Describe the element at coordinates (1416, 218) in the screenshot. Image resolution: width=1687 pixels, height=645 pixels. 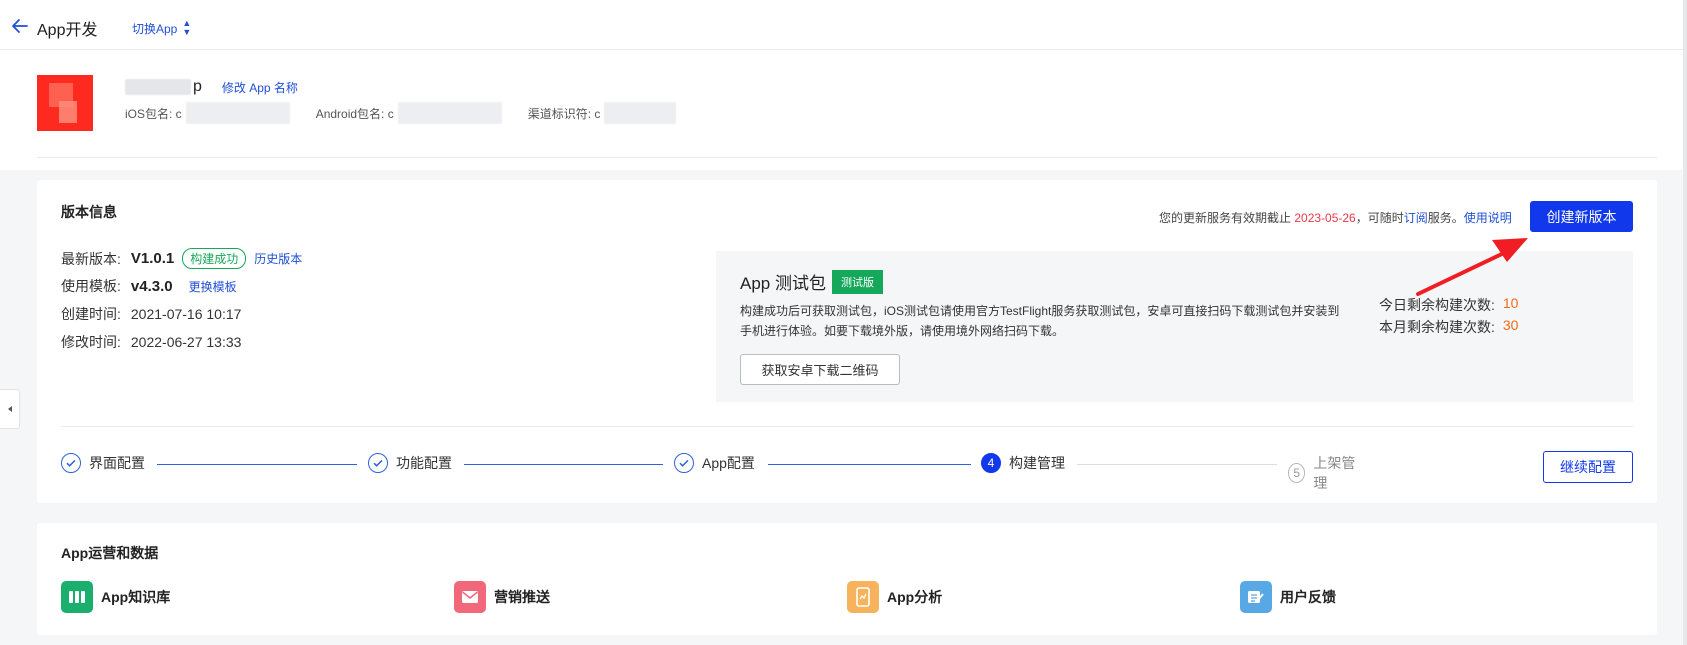
I see `subscribe-link: 订阅` at that location.